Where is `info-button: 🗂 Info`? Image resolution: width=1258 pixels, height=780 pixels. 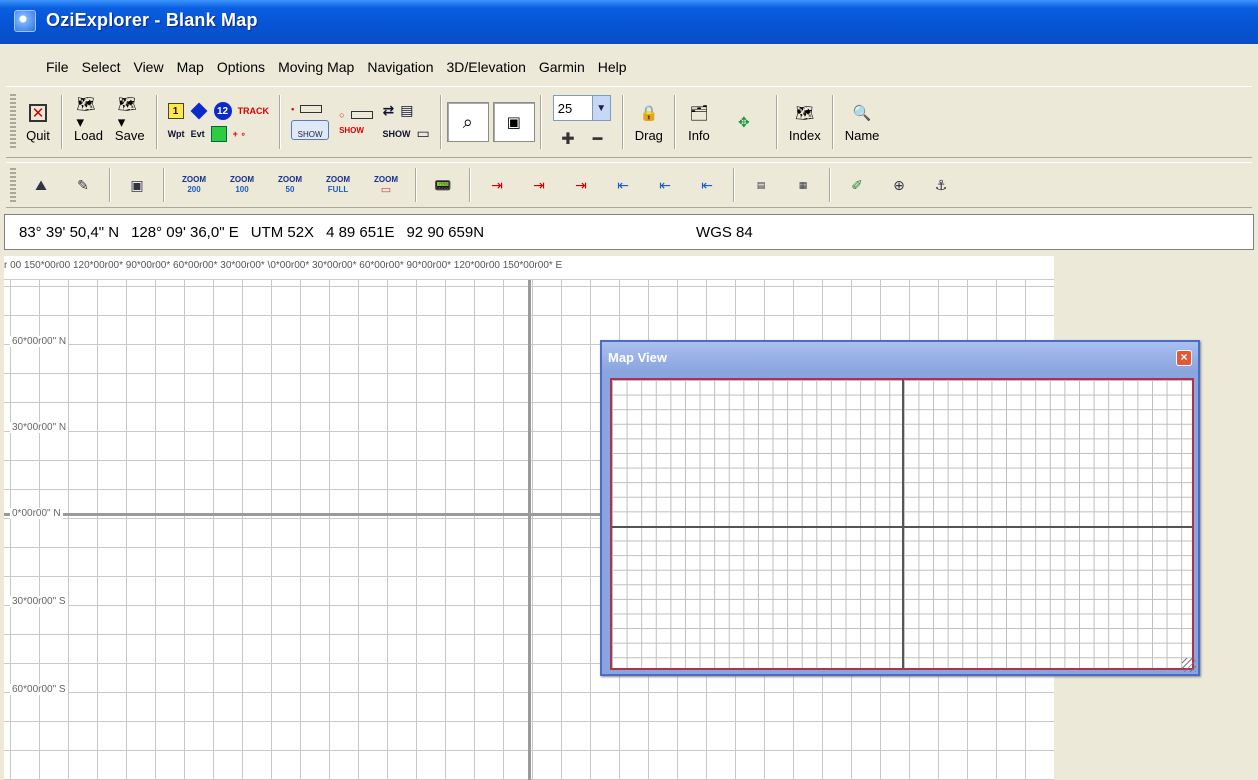
info-button: 🗂 Info is located at coordinates (699, 122).